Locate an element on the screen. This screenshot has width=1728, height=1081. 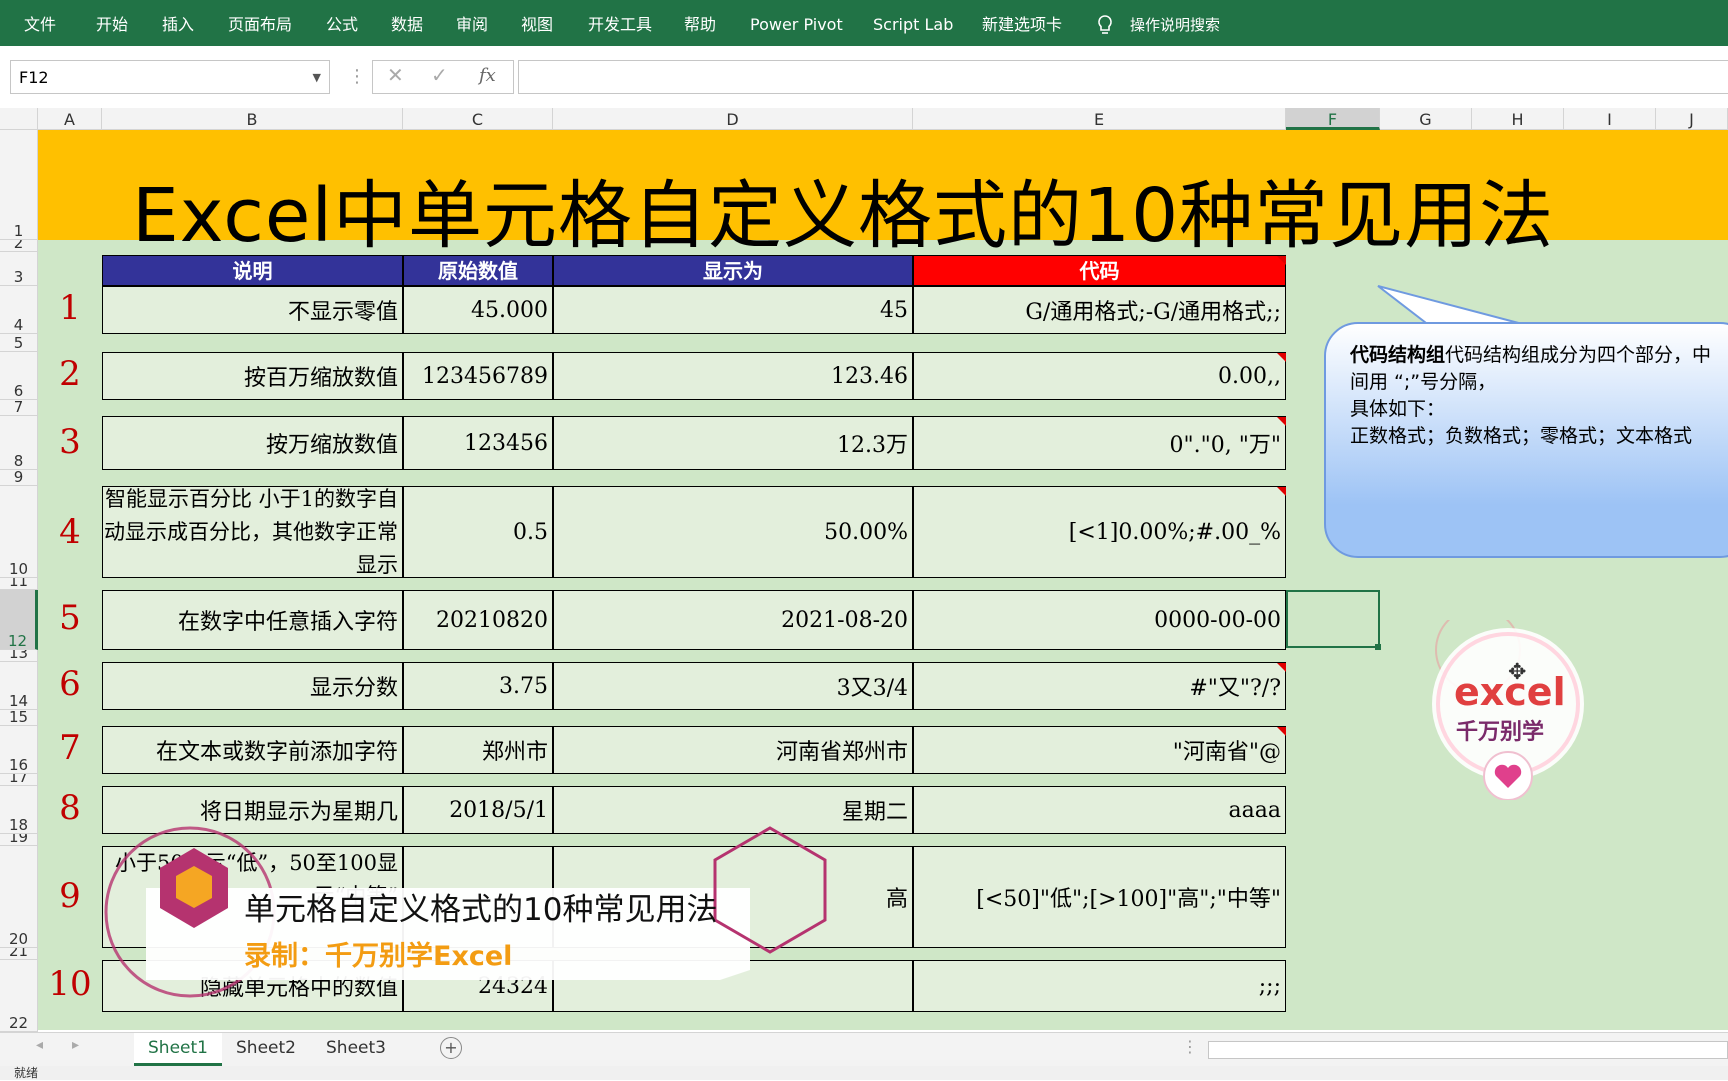
tab-sheet2: Sheet2 is located at coordinates (266, 1048).